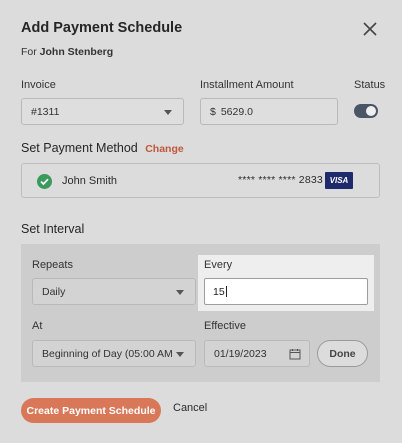 This screenshot has height=443, width=402. What do you see at coordinates (236, 111) in the screenshot?
I see `installment-value: 5629.0` at bounding box center [236, 111].